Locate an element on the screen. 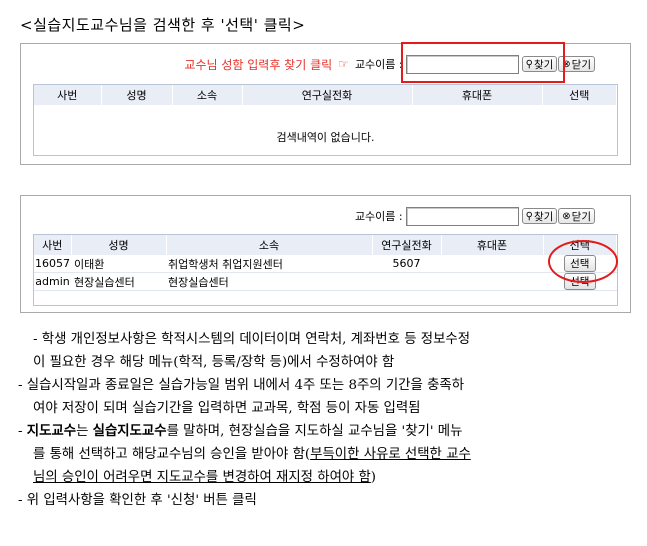 The height and width of the screenshot is (546, 647). cell-phone: 5607 is located at coordinates (406, 264).